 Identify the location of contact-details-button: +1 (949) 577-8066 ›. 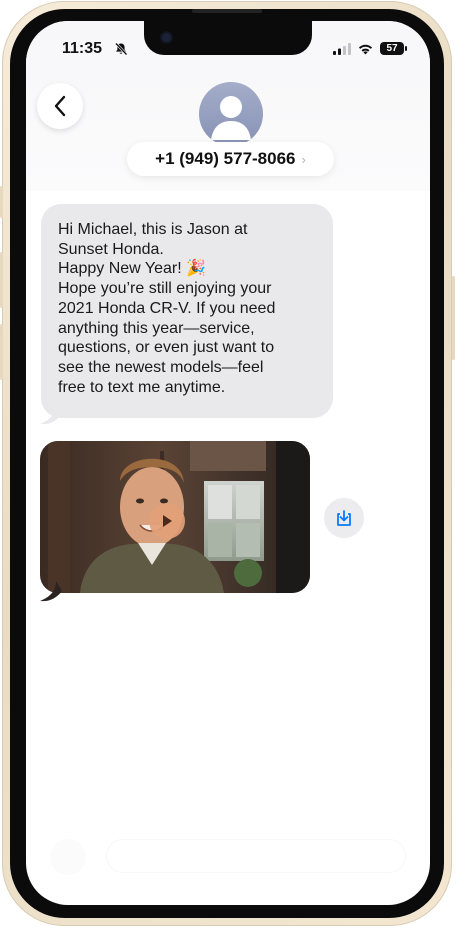
(230, 159).